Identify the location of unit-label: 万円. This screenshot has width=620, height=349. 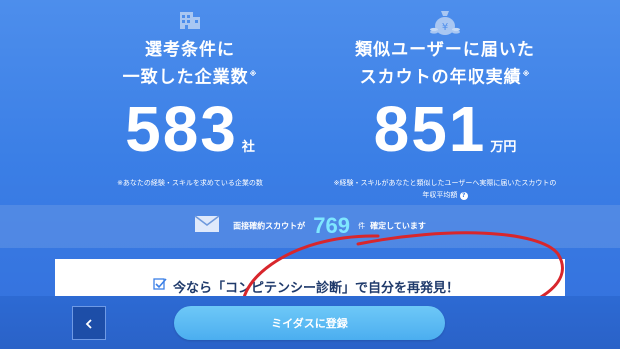
(503, 147).